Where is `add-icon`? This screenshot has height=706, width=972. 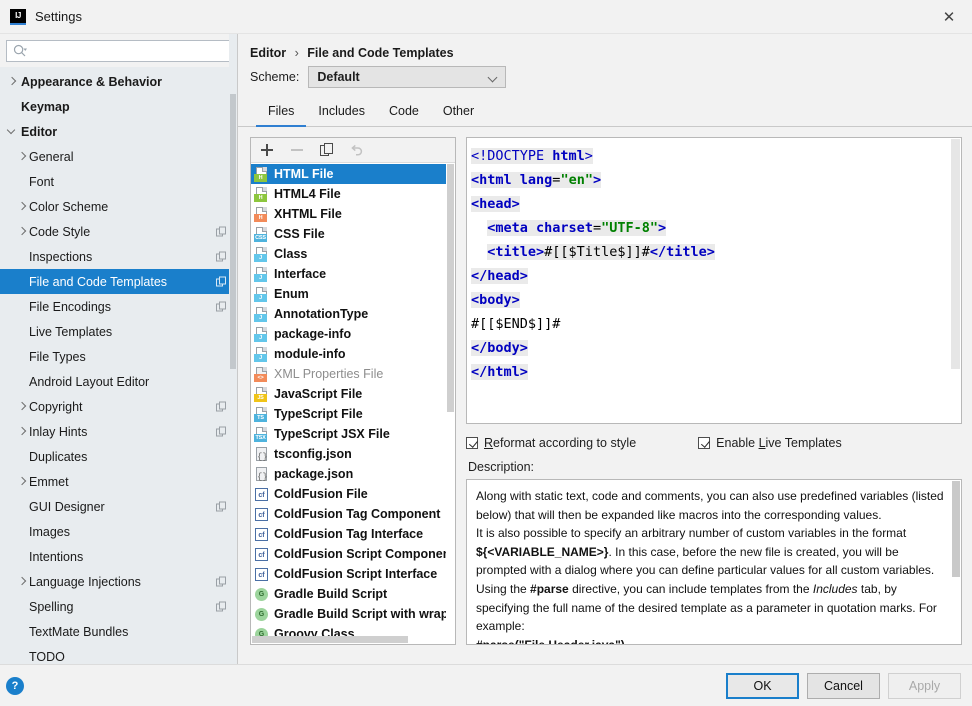
add-icon is located at coordinates (267, 150).